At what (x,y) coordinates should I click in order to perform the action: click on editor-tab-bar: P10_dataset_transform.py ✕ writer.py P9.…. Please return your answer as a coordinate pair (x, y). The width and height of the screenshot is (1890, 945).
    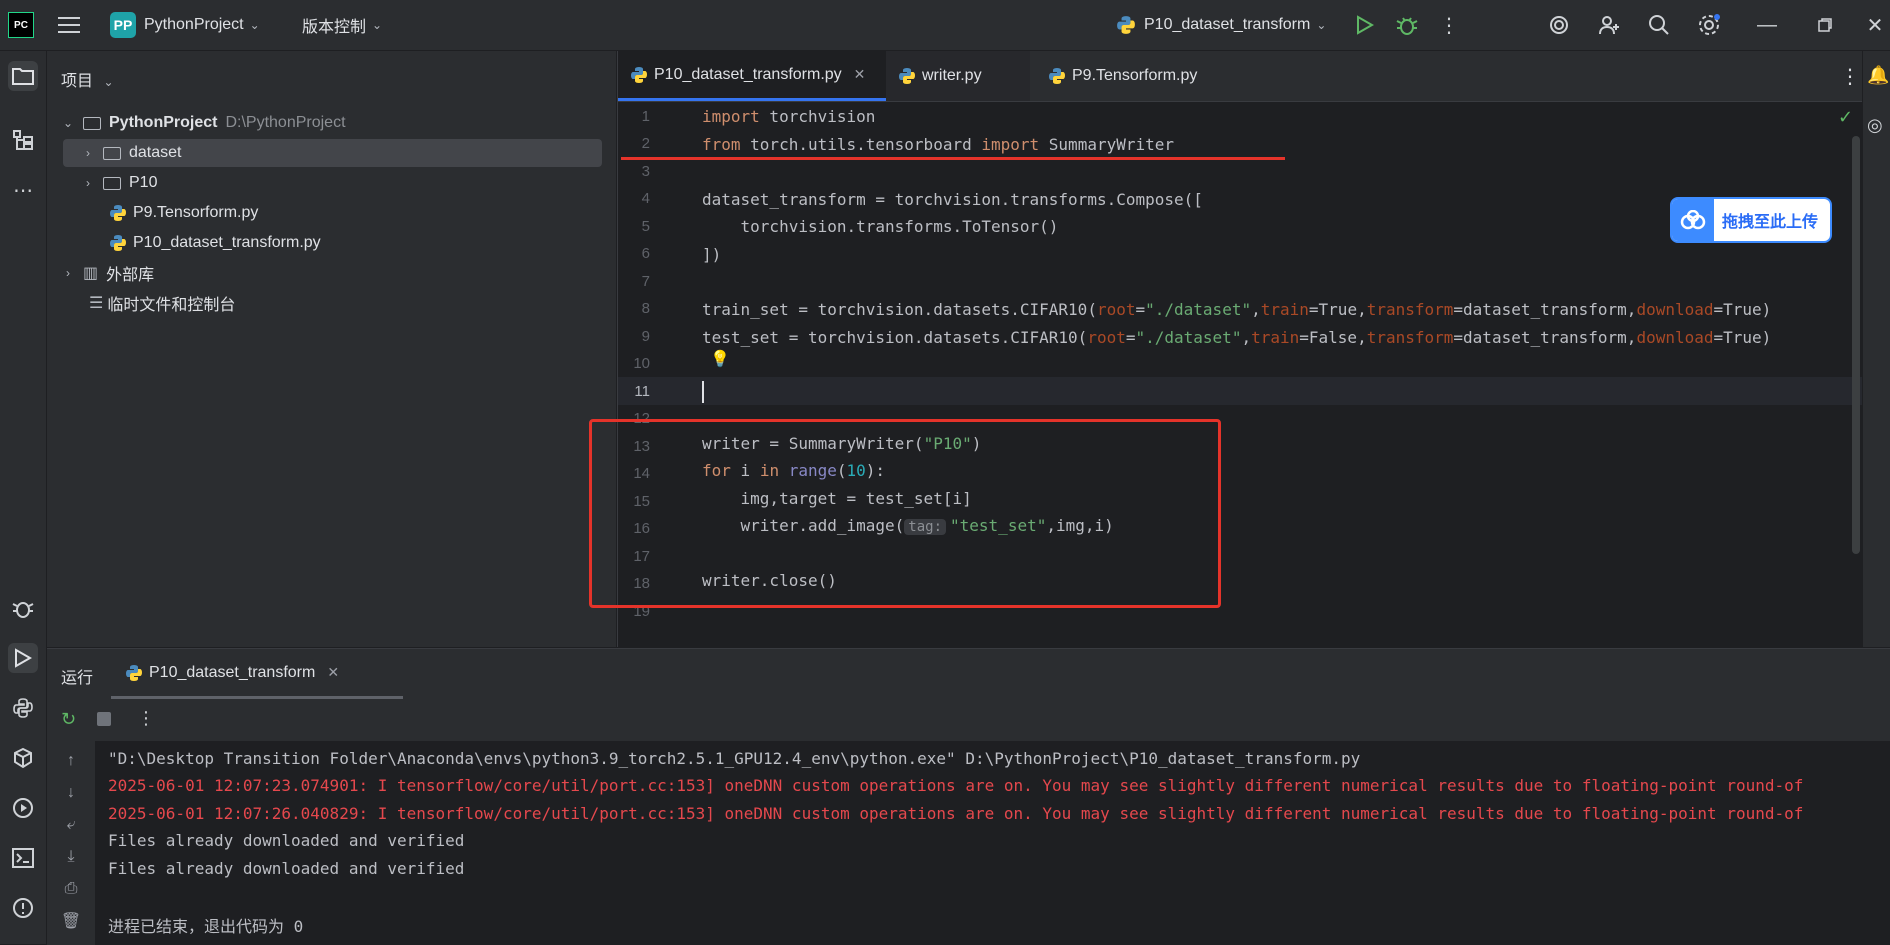
    Looking at the image, I should click on (1254, 76).